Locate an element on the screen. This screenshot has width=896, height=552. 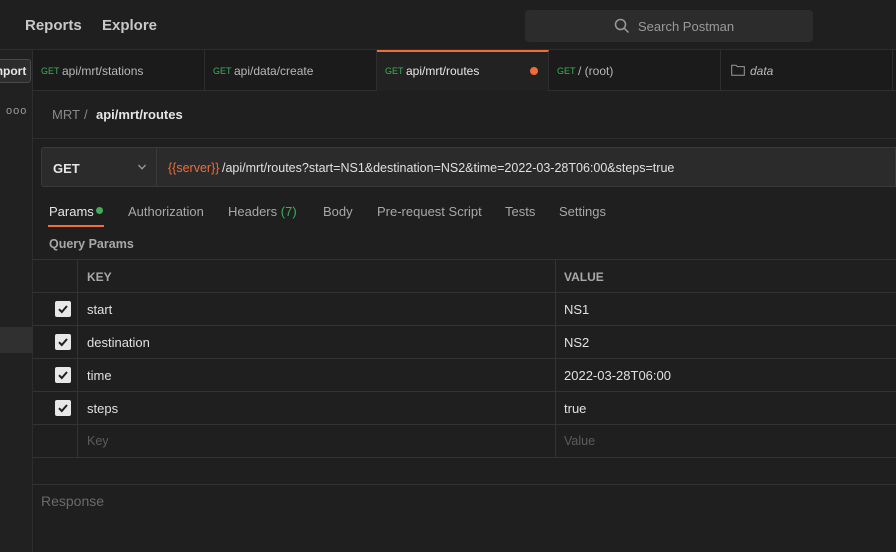
tab-tests: Tests is located at coordinates (520, 211).